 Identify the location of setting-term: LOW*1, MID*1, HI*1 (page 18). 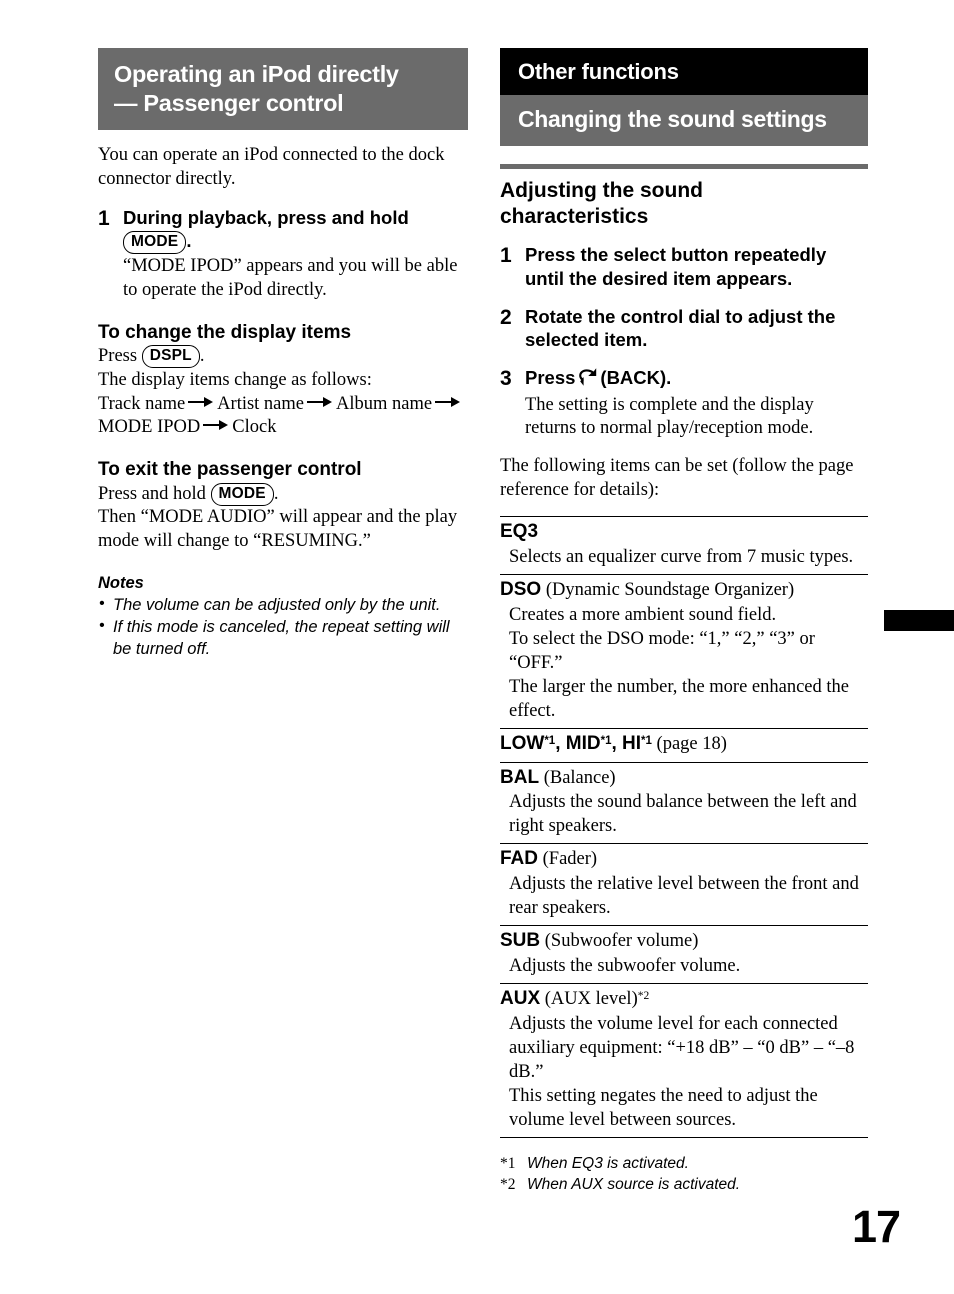
(684, 744).